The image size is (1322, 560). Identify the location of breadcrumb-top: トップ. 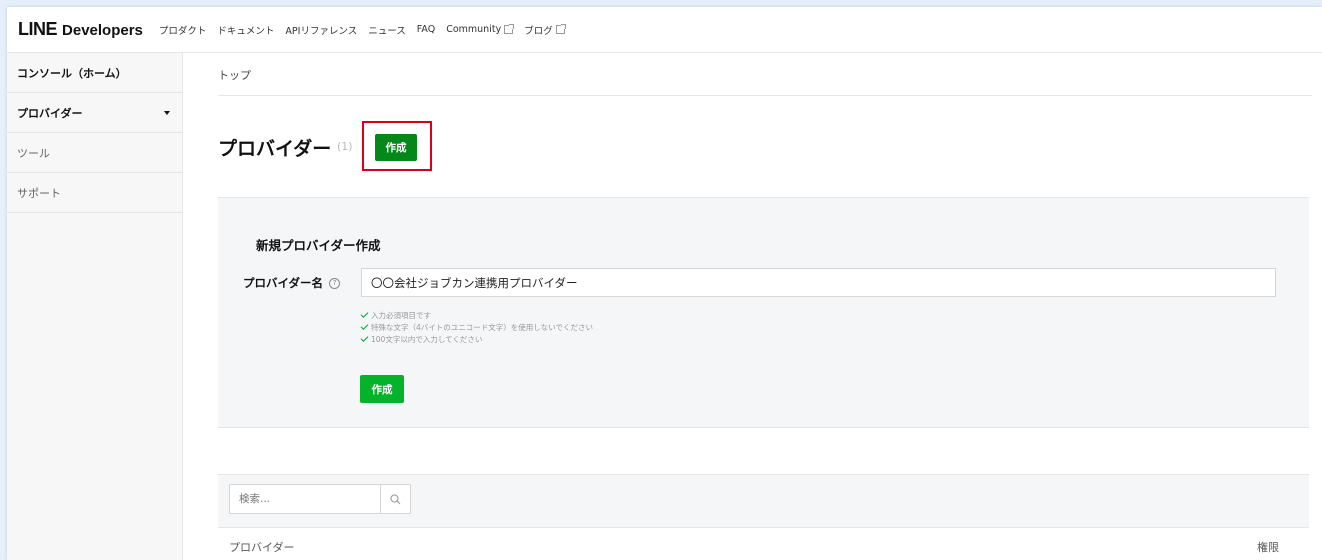
(234, 75).